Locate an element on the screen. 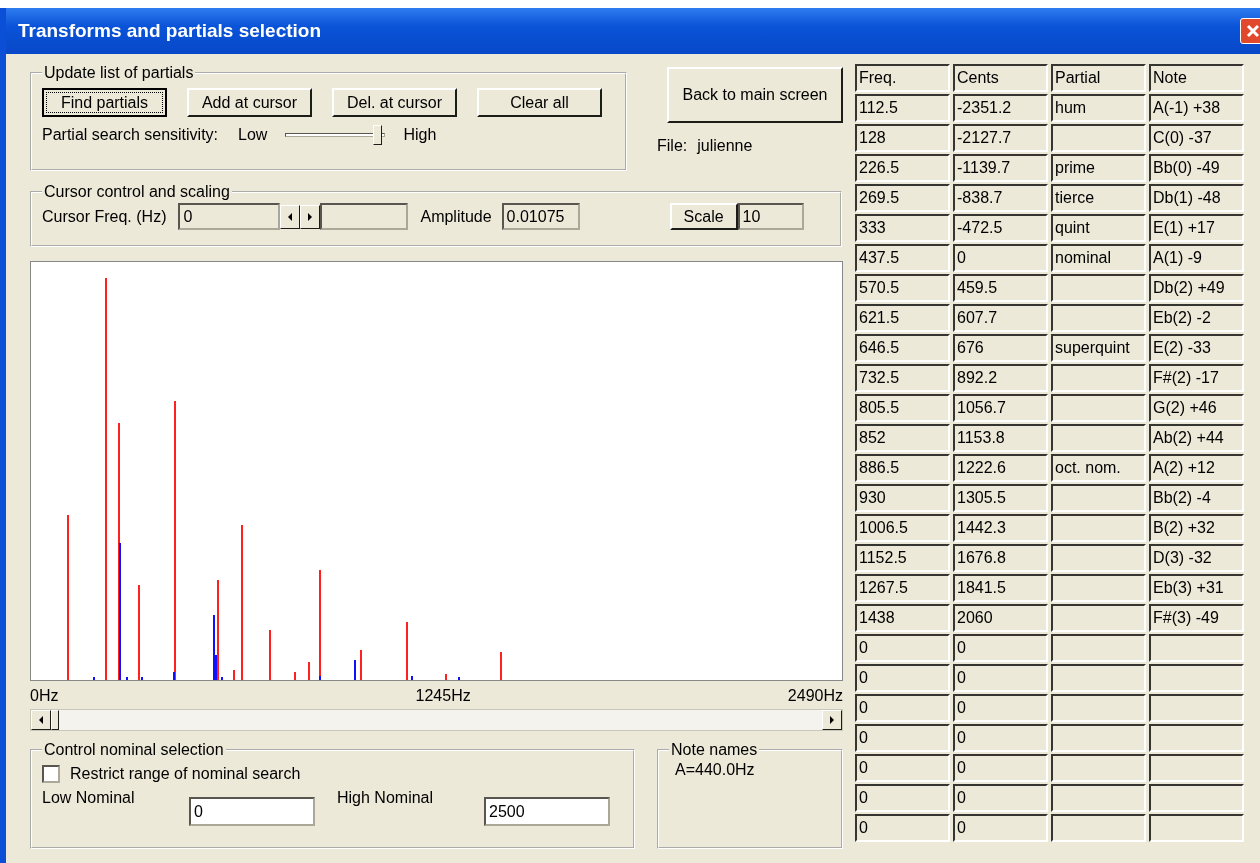 Image resolution: width=1260 pixels, height=863 pixels. column-header: Cents is located at coordinates (1000, 78).